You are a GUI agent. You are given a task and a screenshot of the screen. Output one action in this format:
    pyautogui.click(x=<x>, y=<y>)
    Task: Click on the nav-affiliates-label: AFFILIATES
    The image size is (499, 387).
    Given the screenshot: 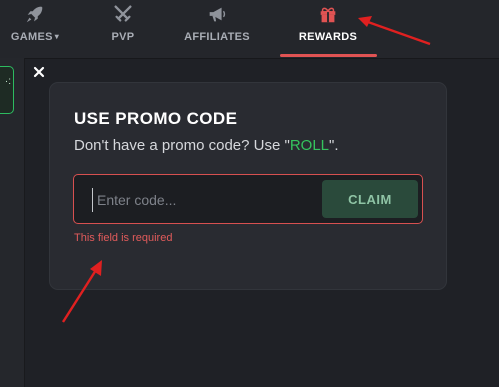 What is the action you would take?
    pyautogui.click(x=217, y=37)
    